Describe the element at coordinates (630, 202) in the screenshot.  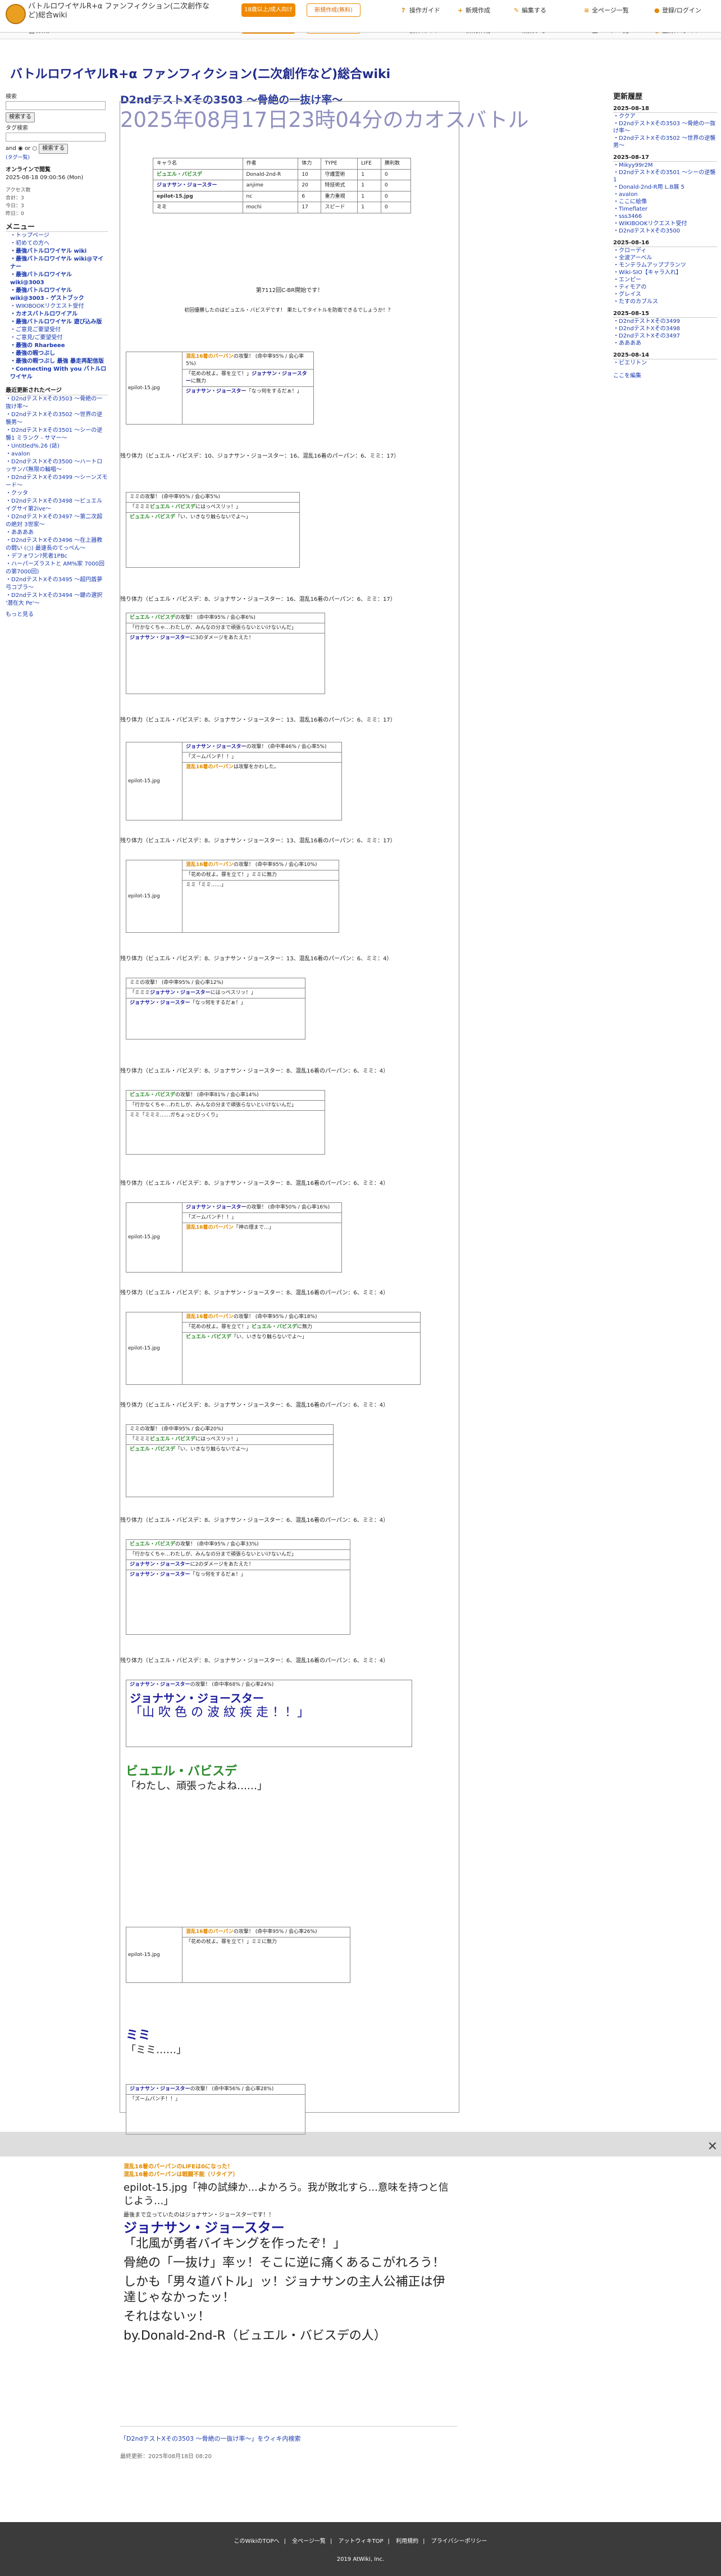
I see `update-item: ・ここに絵像` at that location.